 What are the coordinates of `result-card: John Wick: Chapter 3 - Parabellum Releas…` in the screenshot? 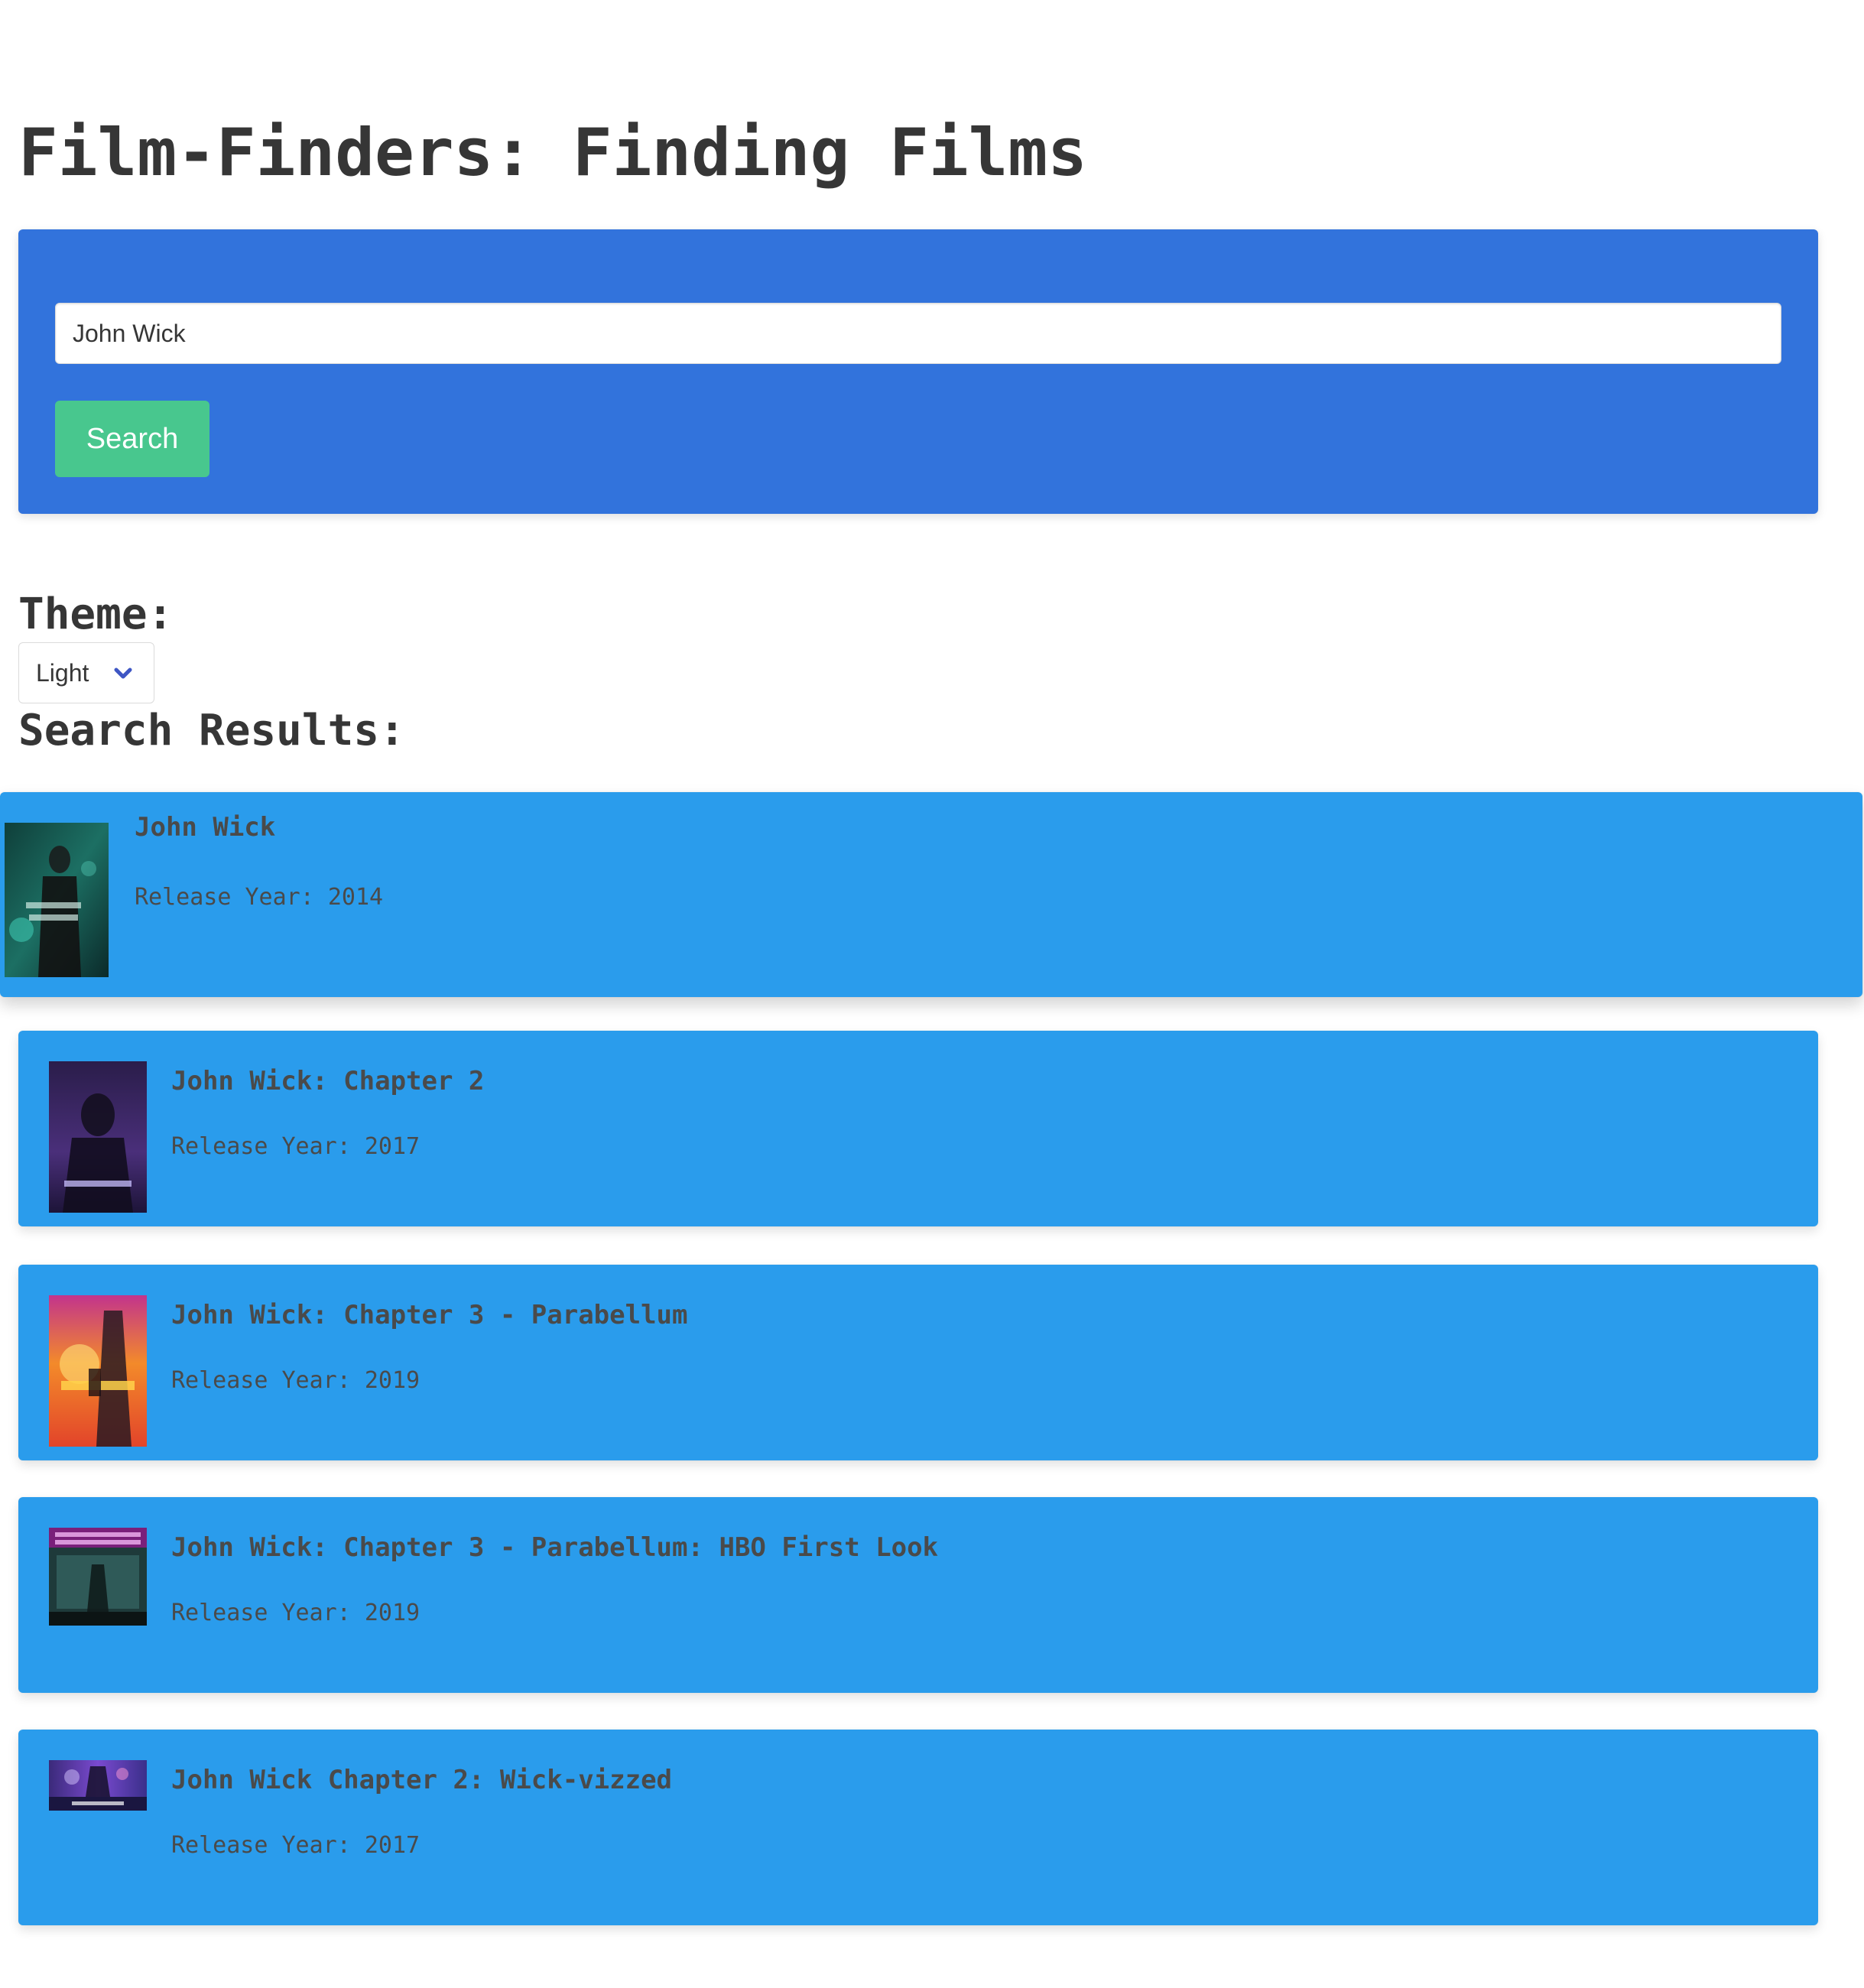 It's located at (918, 1362).